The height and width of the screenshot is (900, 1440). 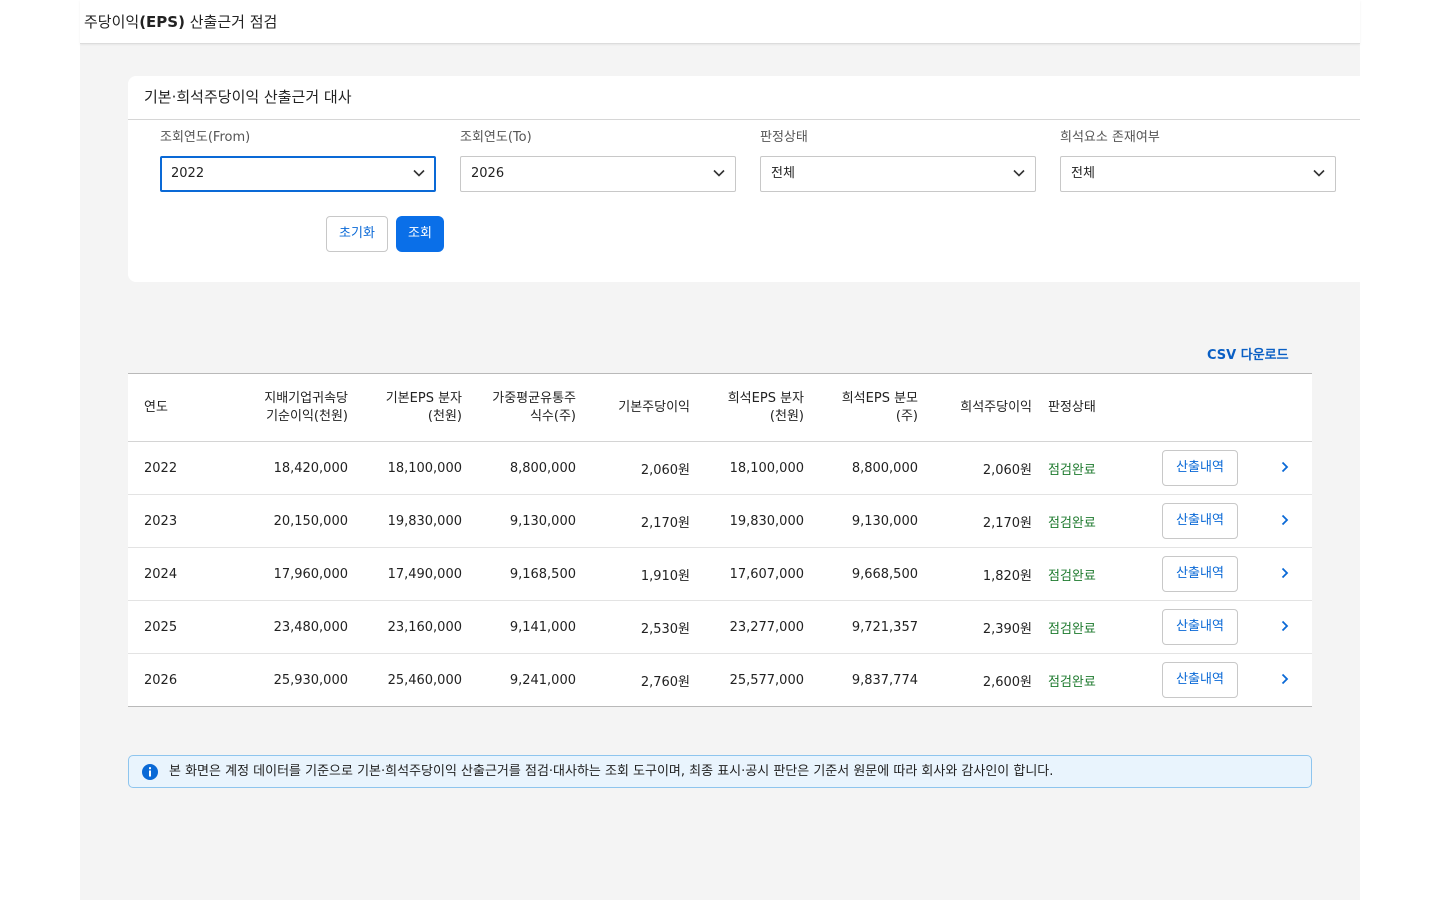 What do you see at coordinates (161, 468) in the screenshot?
I see `cell-year: 2022` at bounding box center [161, 468].